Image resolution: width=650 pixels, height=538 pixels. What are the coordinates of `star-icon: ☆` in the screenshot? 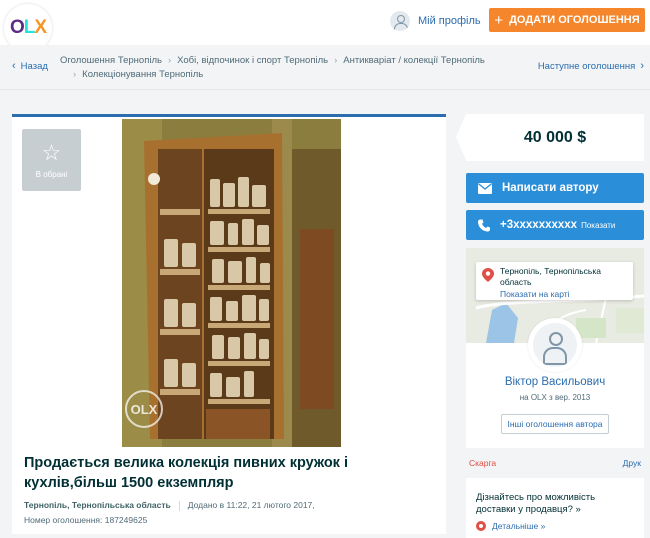 It's located at (51, 152).